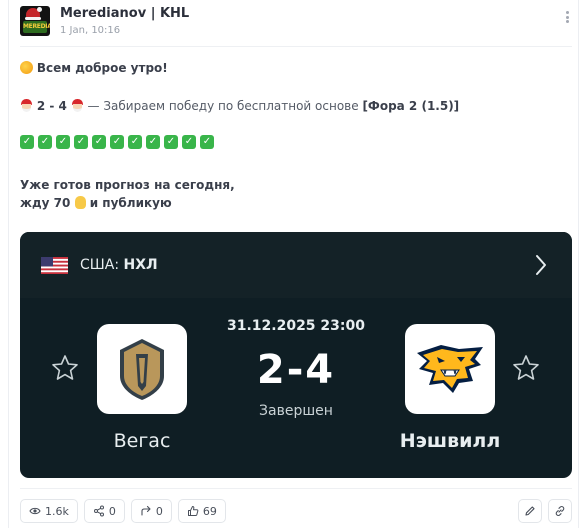 This screenshot has width=587, height=528. I want to click on away-team-name: Нэшвилл, so click(450, 441).